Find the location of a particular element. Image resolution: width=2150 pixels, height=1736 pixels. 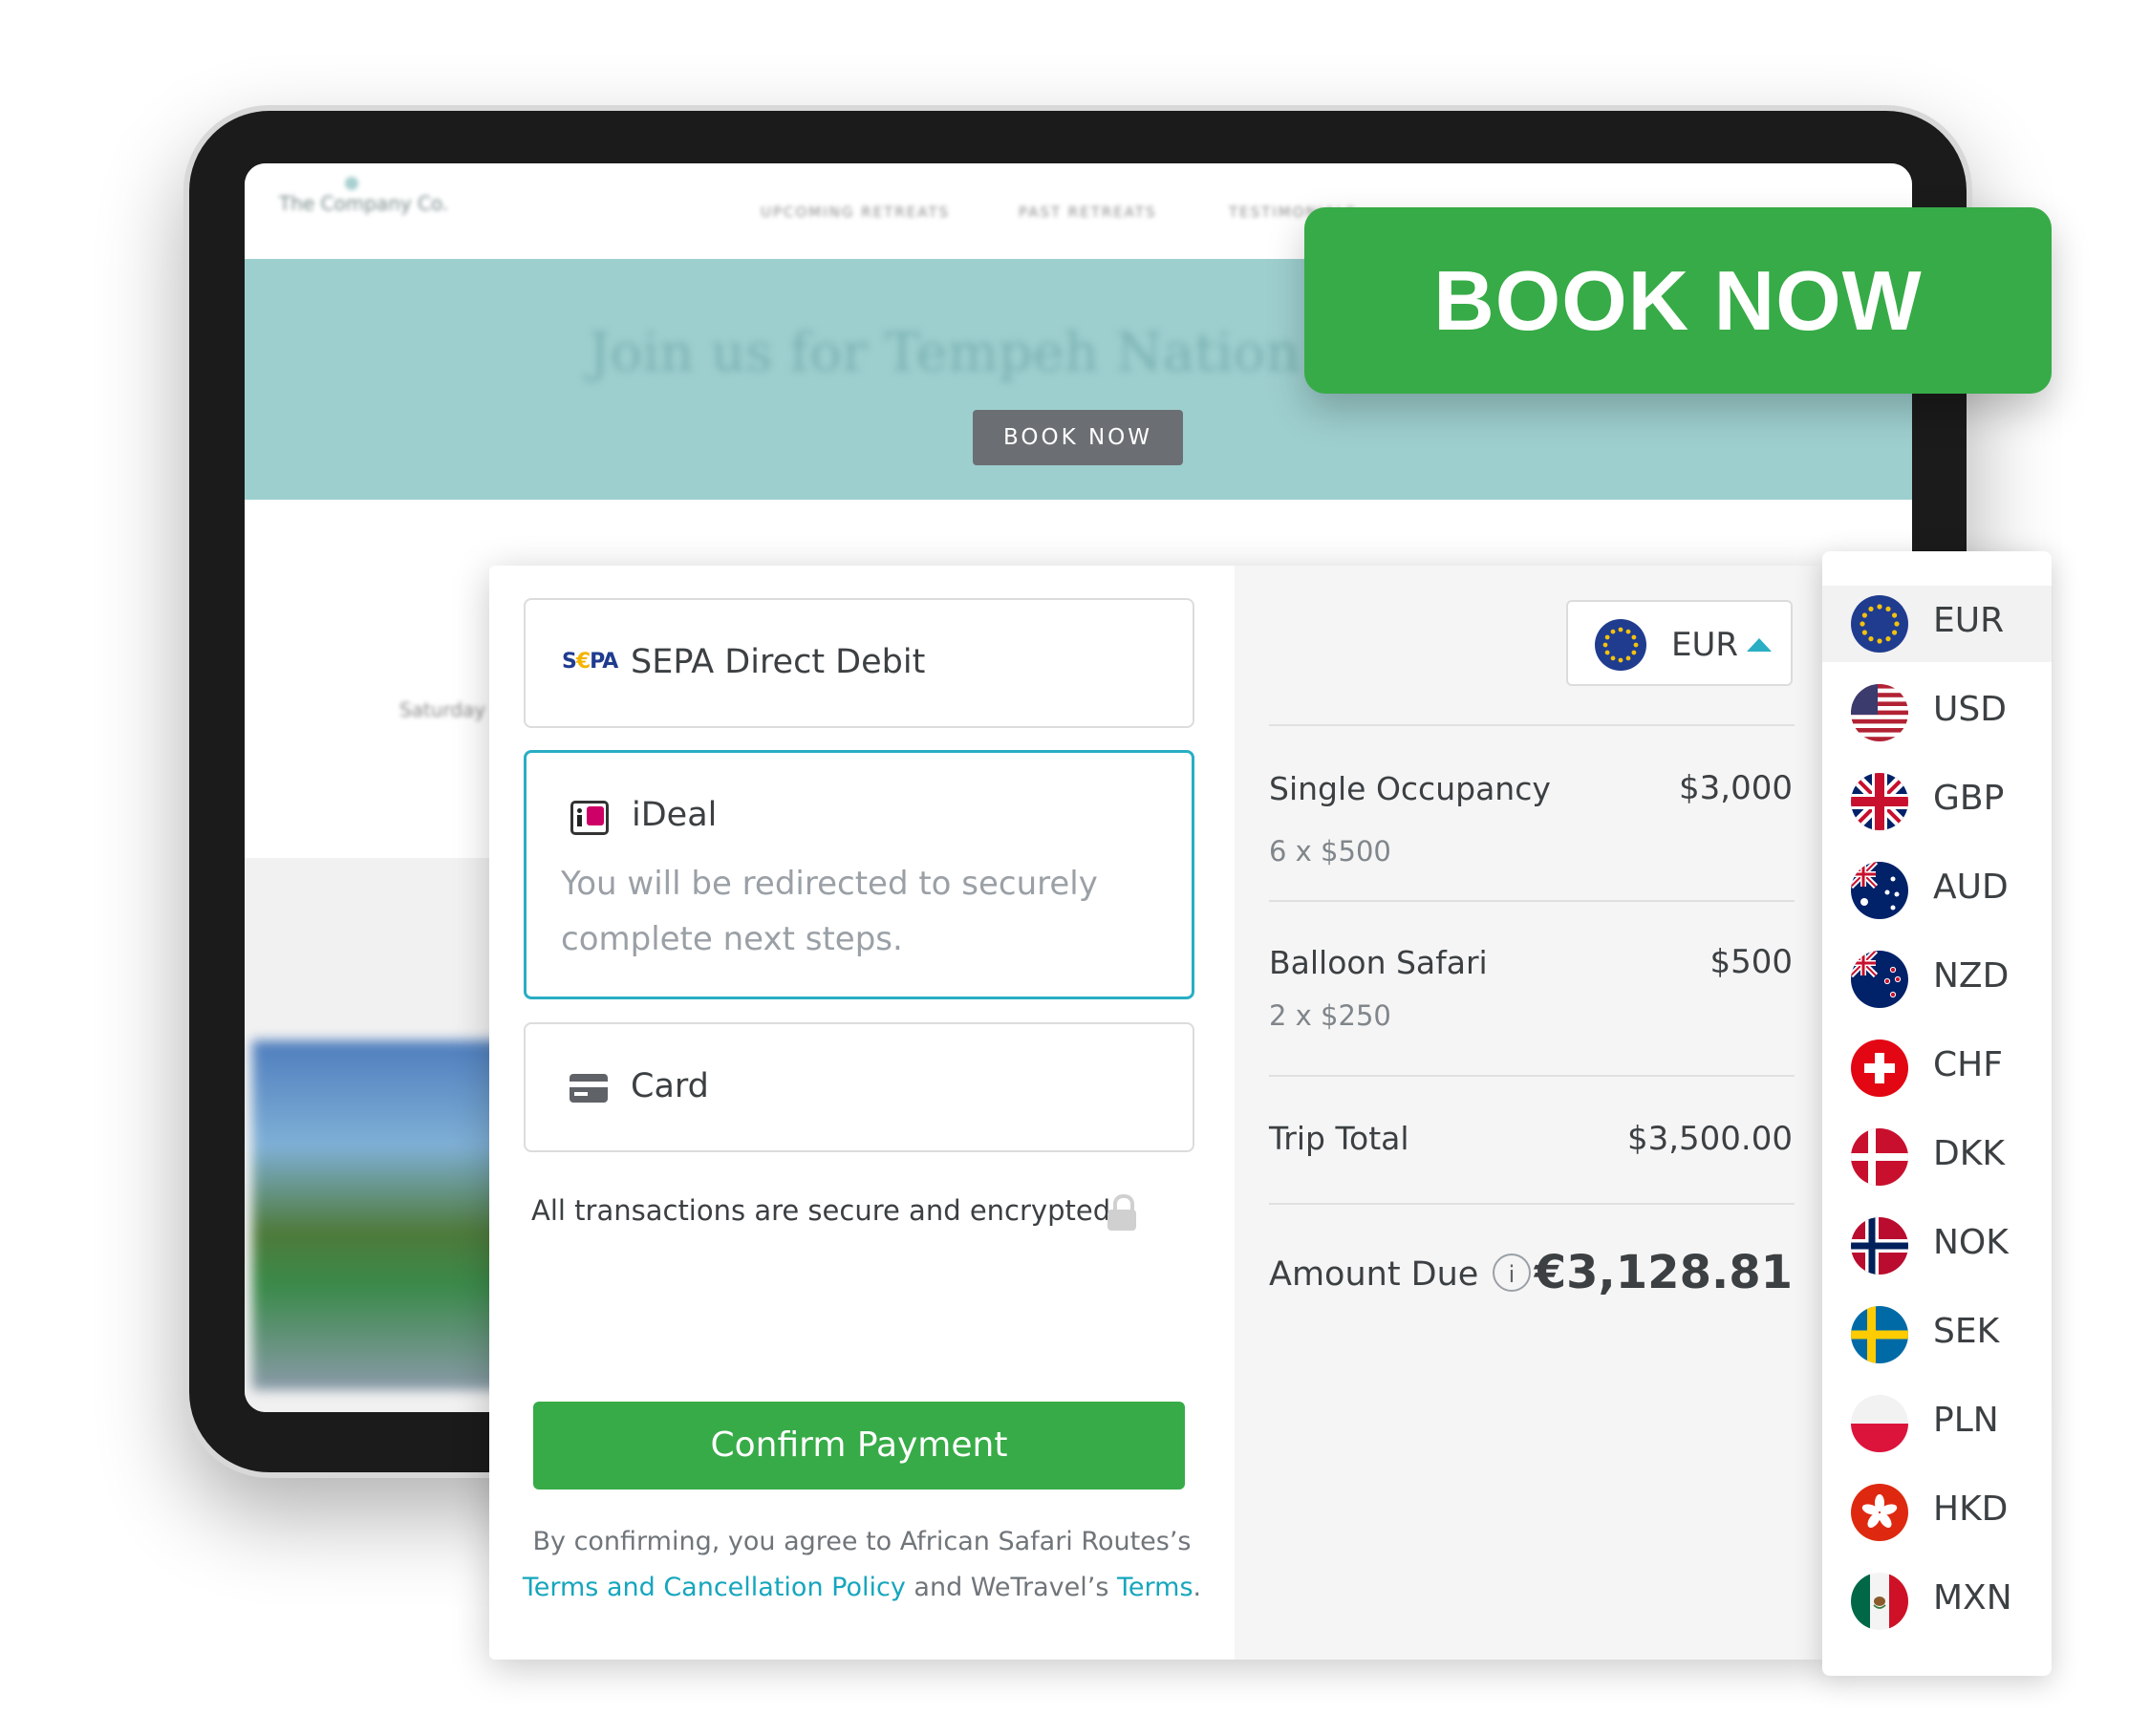

currency-option-chf: CHF is located at coordinates (1937, 1068).